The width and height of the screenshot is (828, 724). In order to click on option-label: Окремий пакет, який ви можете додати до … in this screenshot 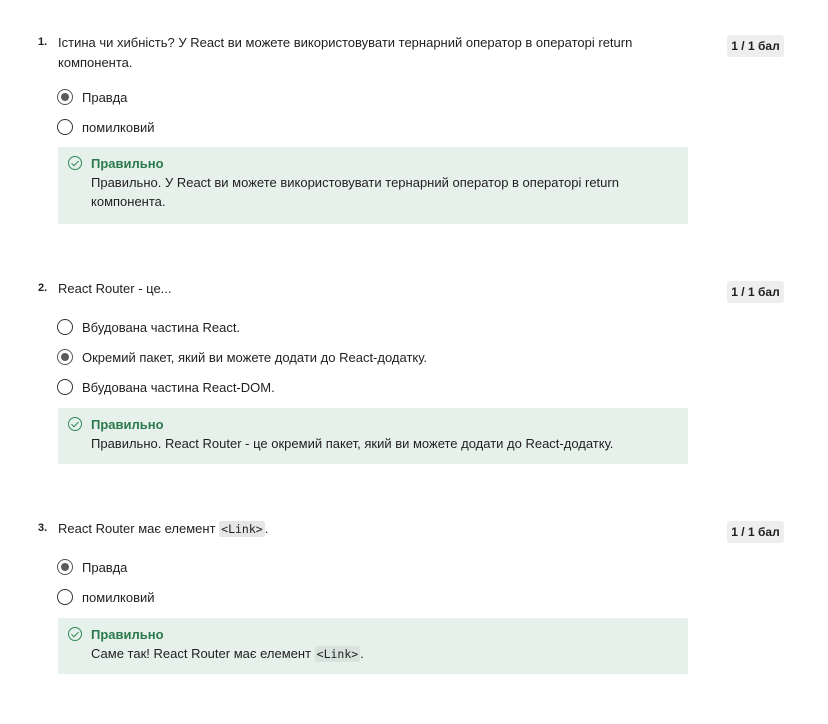, I will do `click(255, 357)`.